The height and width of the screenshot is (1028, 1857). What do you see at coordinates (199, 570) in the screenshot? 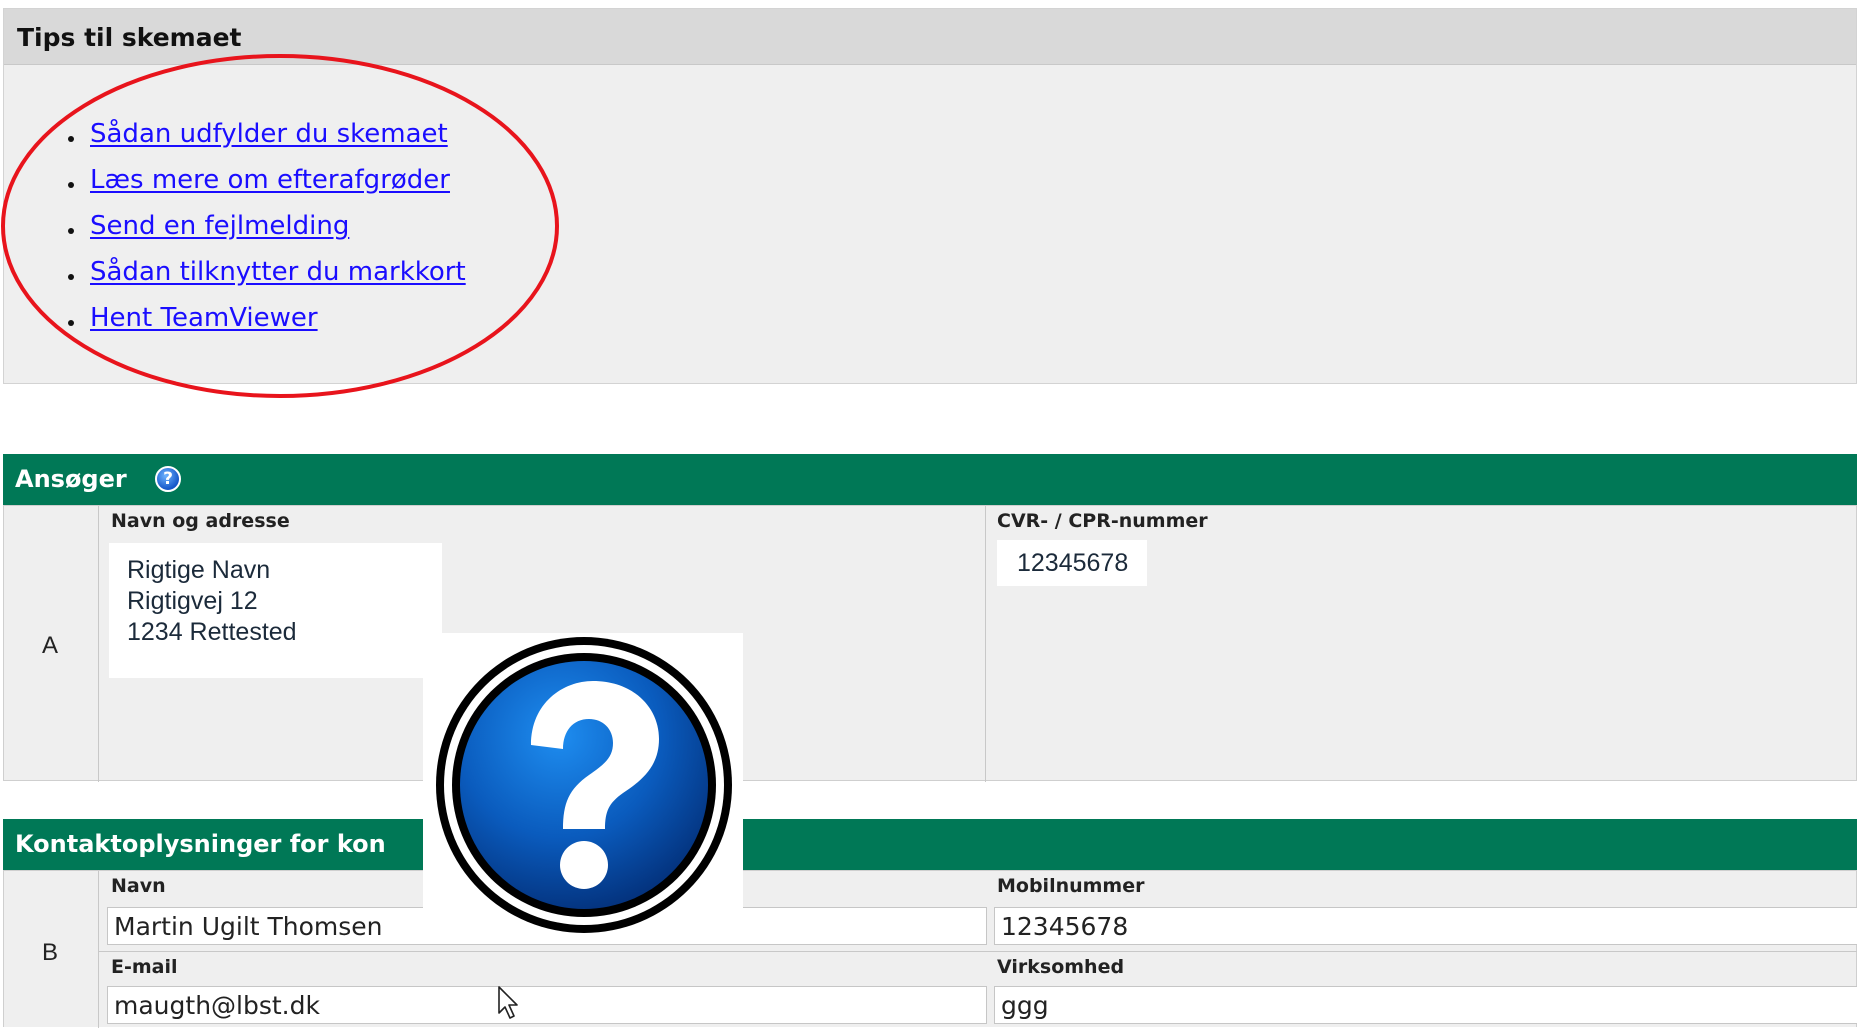
I see `address-line: Rigtige Navn` at bounding box center [199, 570].